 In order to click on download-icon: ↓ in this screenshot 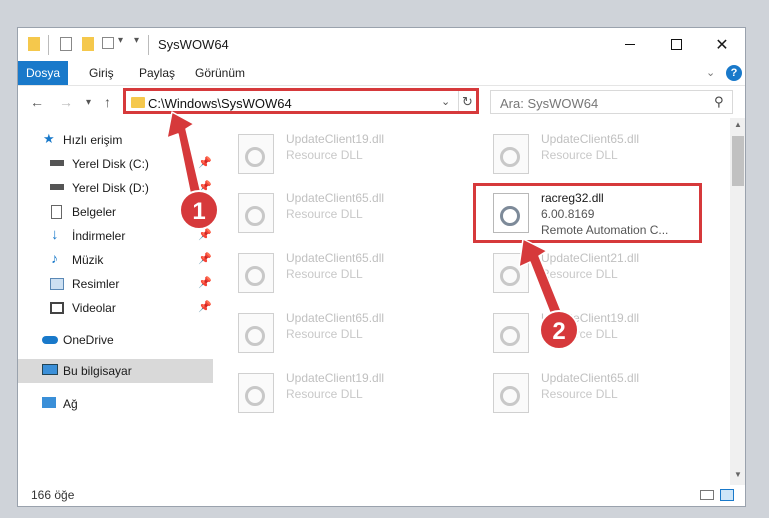, I will do `click(55, 234)`.